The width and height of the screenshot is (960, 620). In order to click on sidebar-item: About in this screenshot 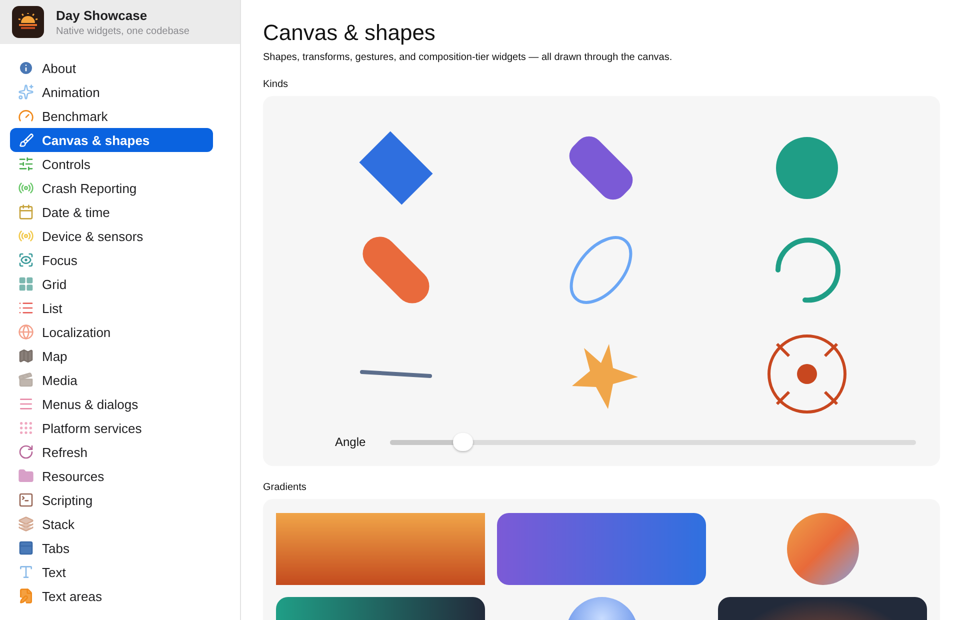, I will do `click(111, 68)`.